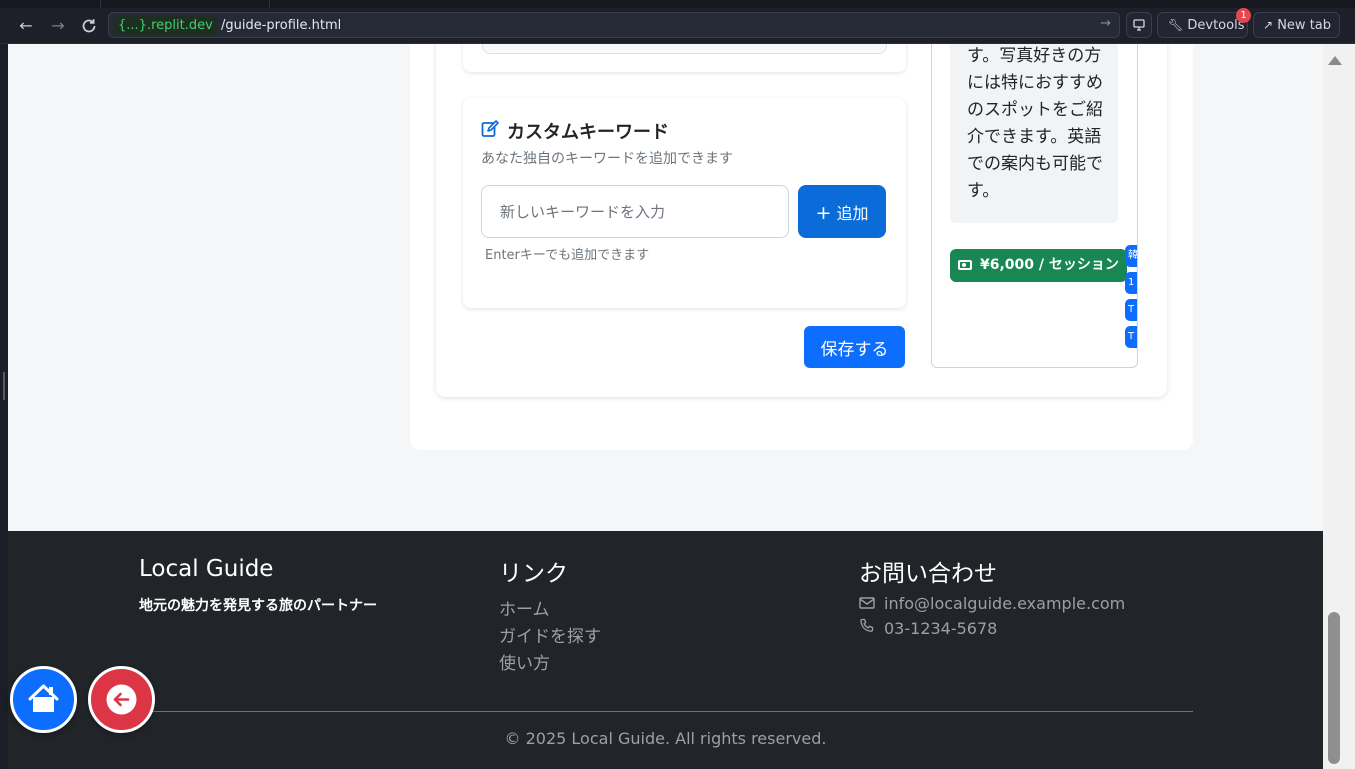  Describe the element at coordinates (965, 265) in the screenshot. I see `cash-icon` at that location.